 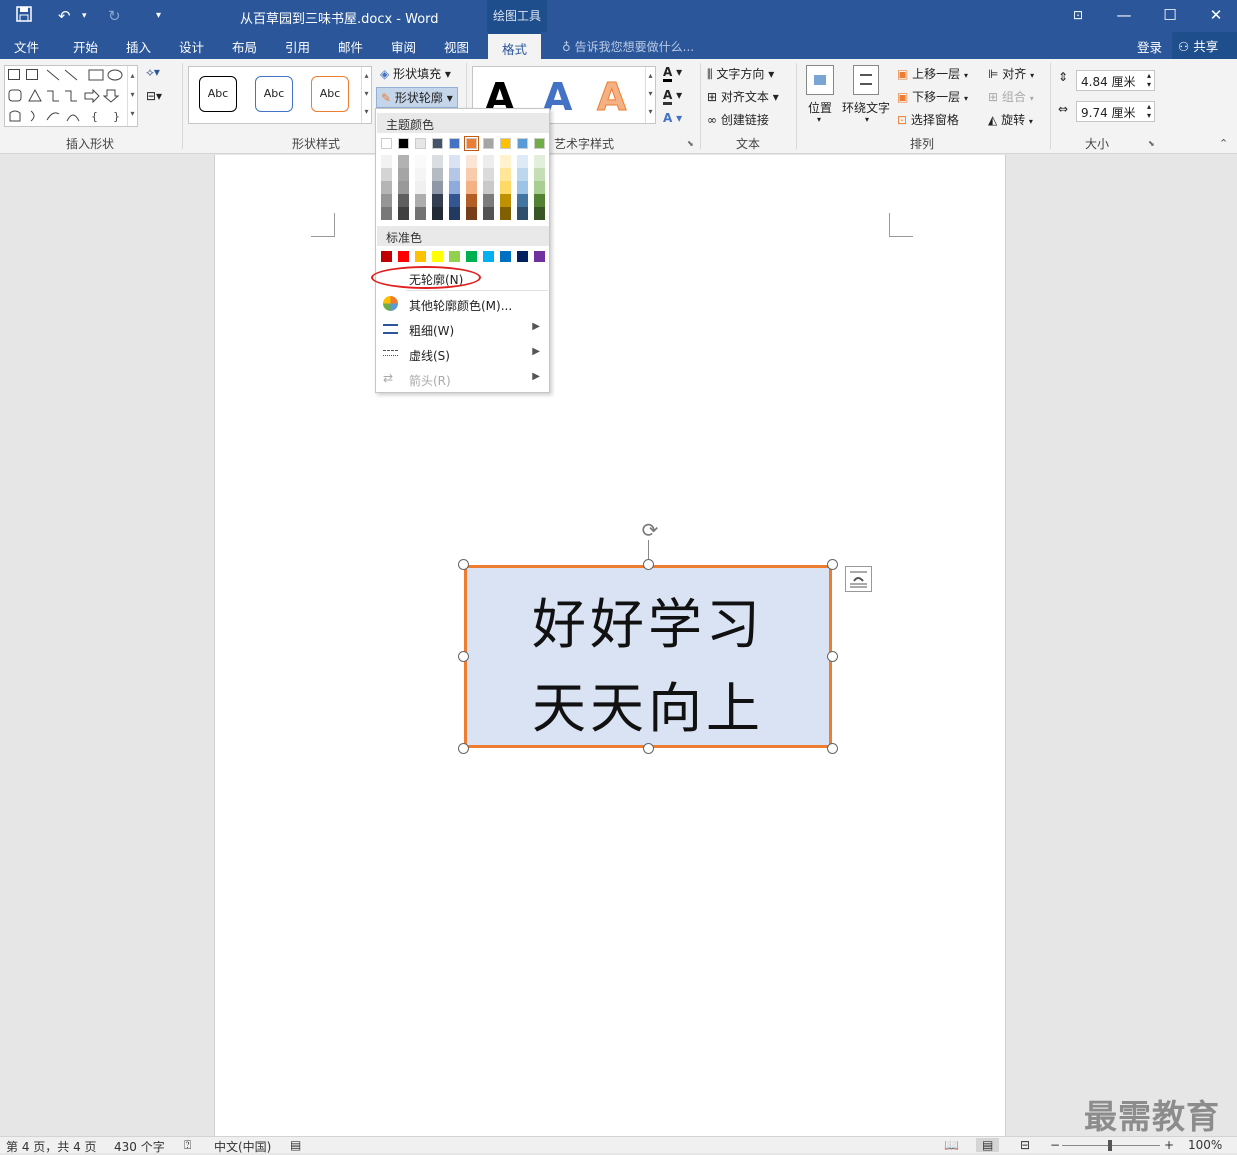 What do you see at coordinates (85, 46) in the screenshot?
I see `tab-home: 开始` at bounding box center [85, 46].